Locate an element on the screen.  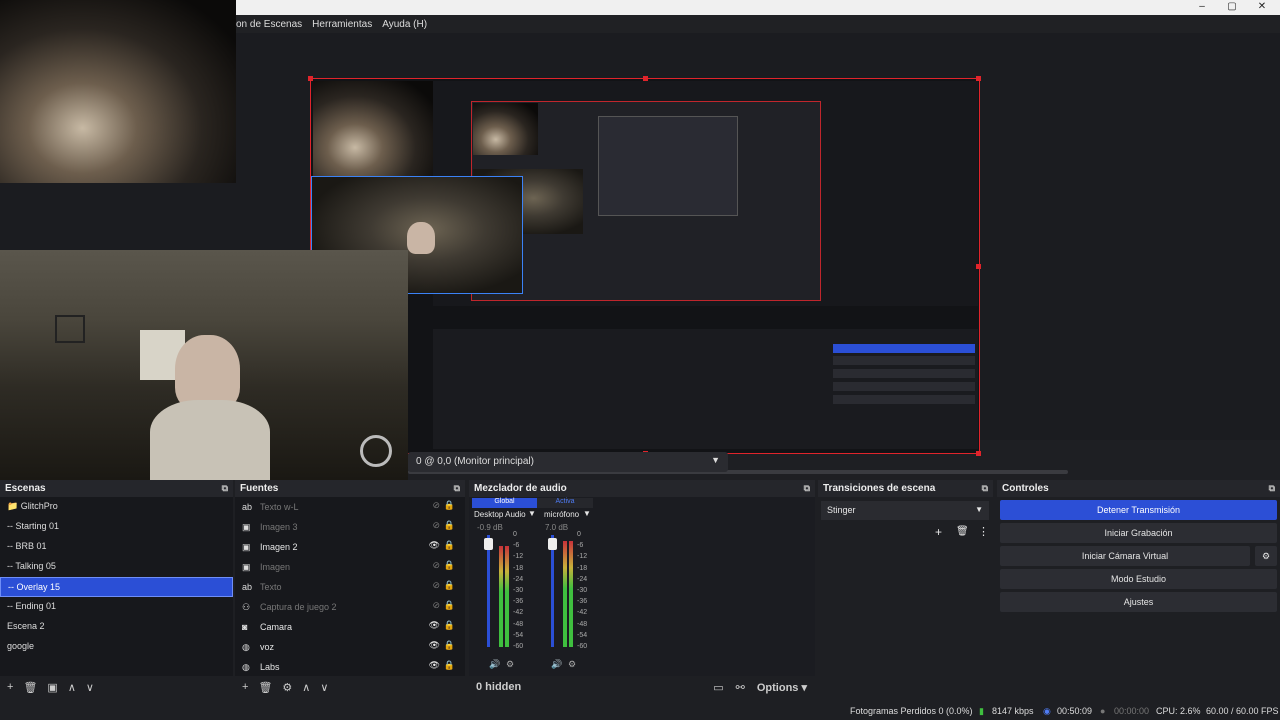
trash-icon: 🗑 is located at coordinates (962, 531).